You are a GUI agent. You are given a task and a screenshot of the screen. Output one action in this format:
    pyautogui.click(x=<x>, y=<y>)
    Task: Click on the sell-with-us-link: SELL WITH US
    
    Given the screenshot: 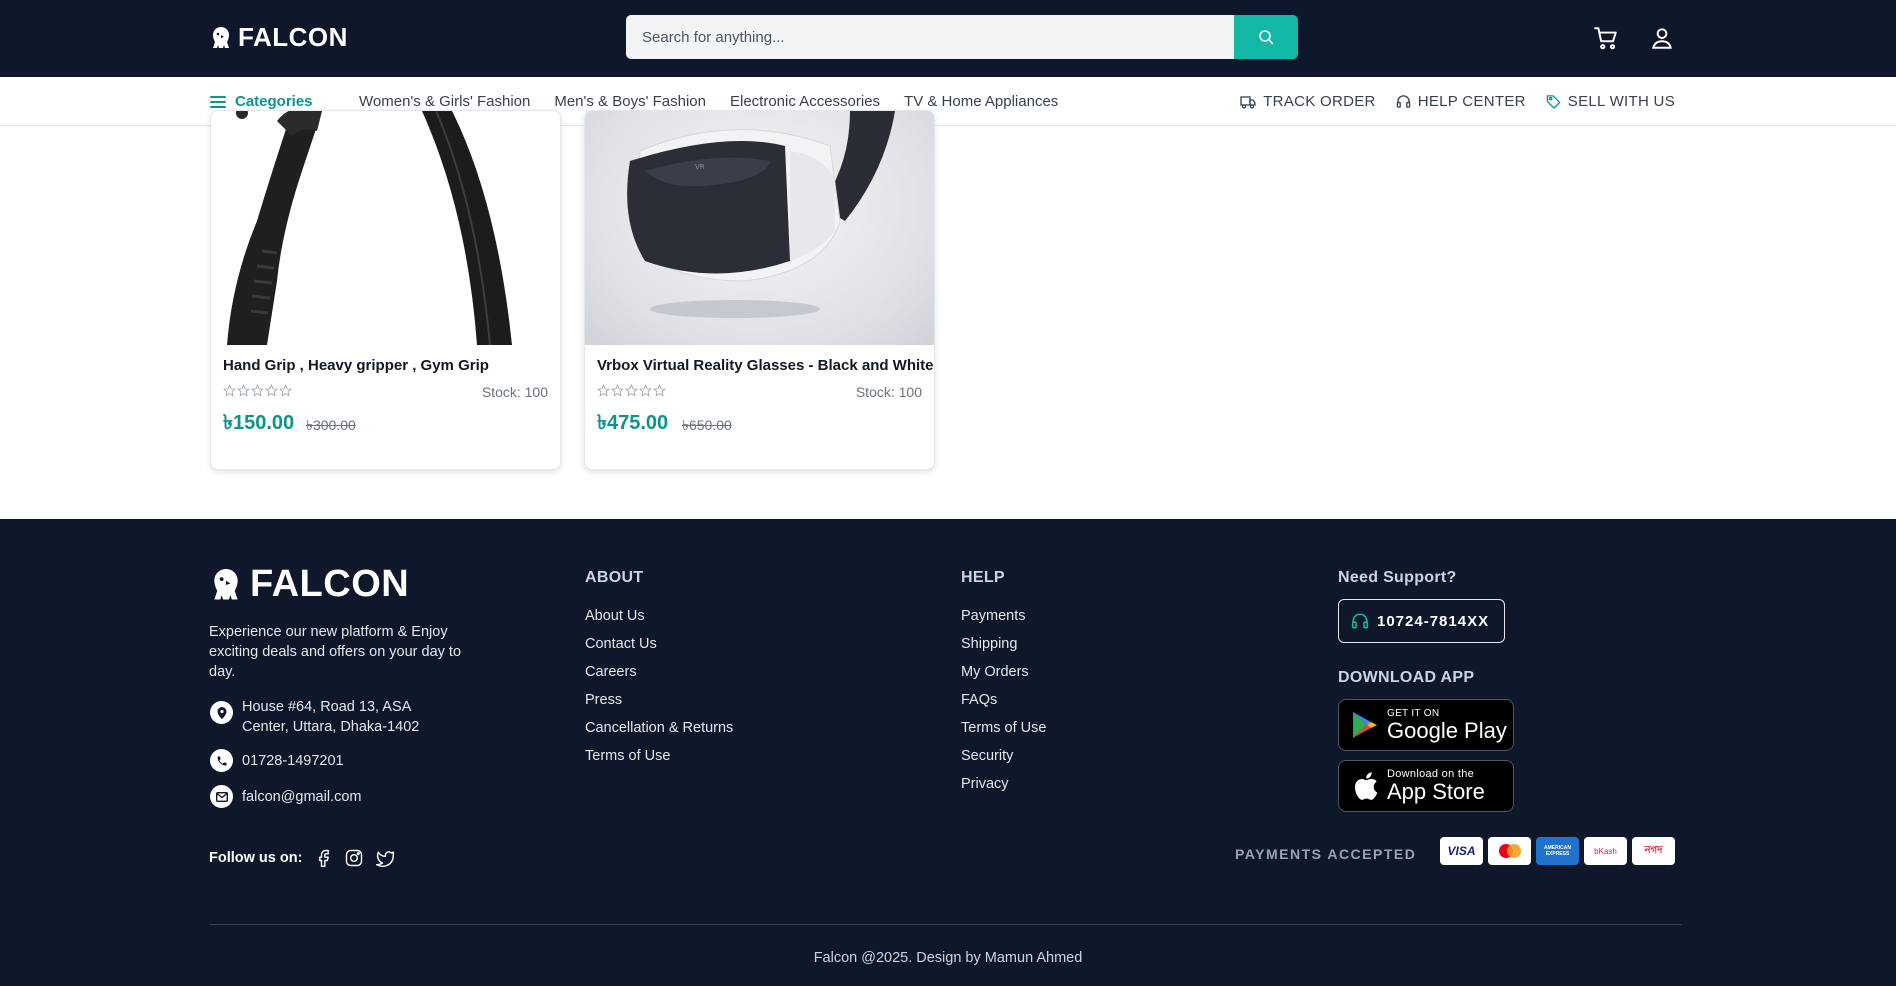 What is the action you would take?
    pyautogui.click(x=1610, y=101)
    